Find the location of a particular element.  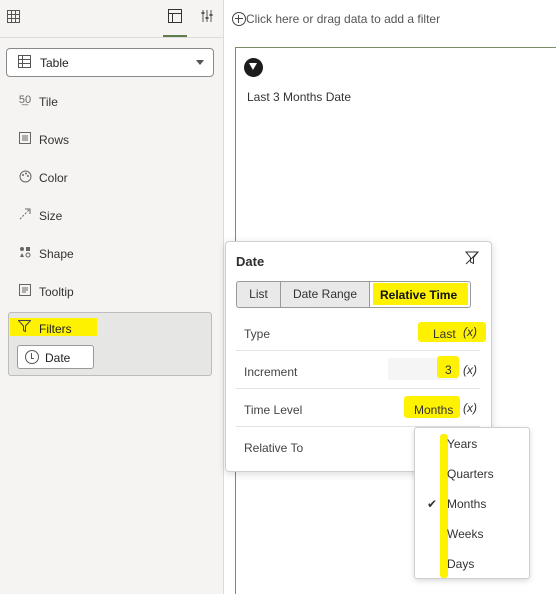

option-years: Years is located at coordinates (462, 444).